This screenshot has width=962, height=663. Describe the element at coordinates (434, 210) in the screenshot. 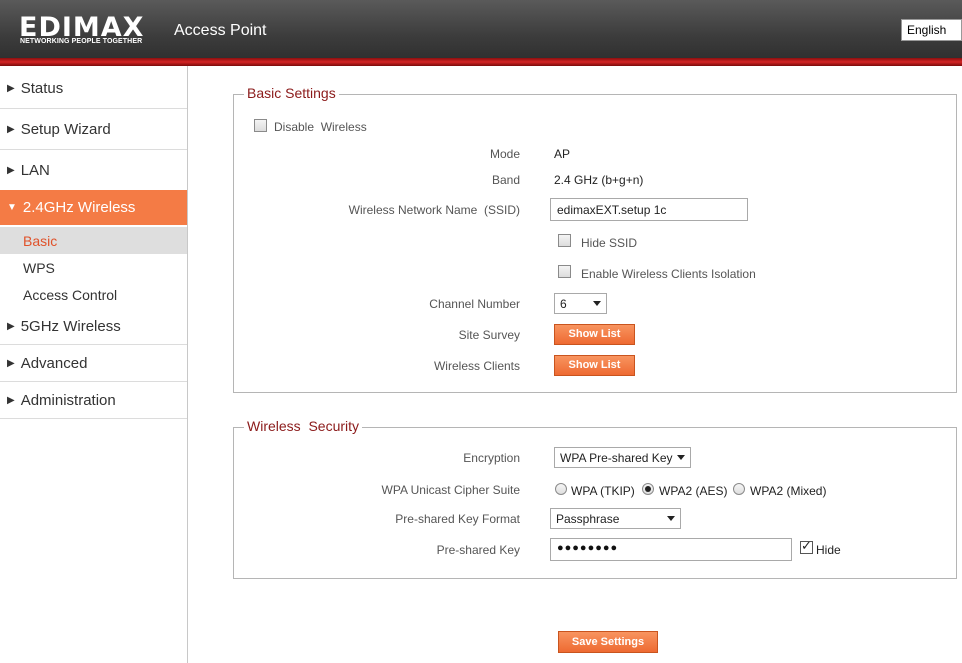

I see `ssid-label: Wireless Network Name (SSID)` at that location.